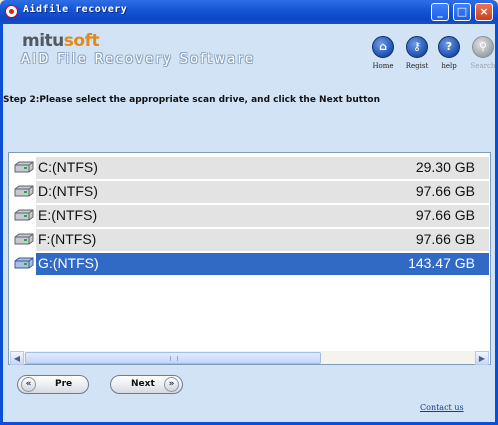 The width and height of the screenshot is (498, 425). I want to click on horizontal-scrollbar: ◀ ▶, so click(249, 357).